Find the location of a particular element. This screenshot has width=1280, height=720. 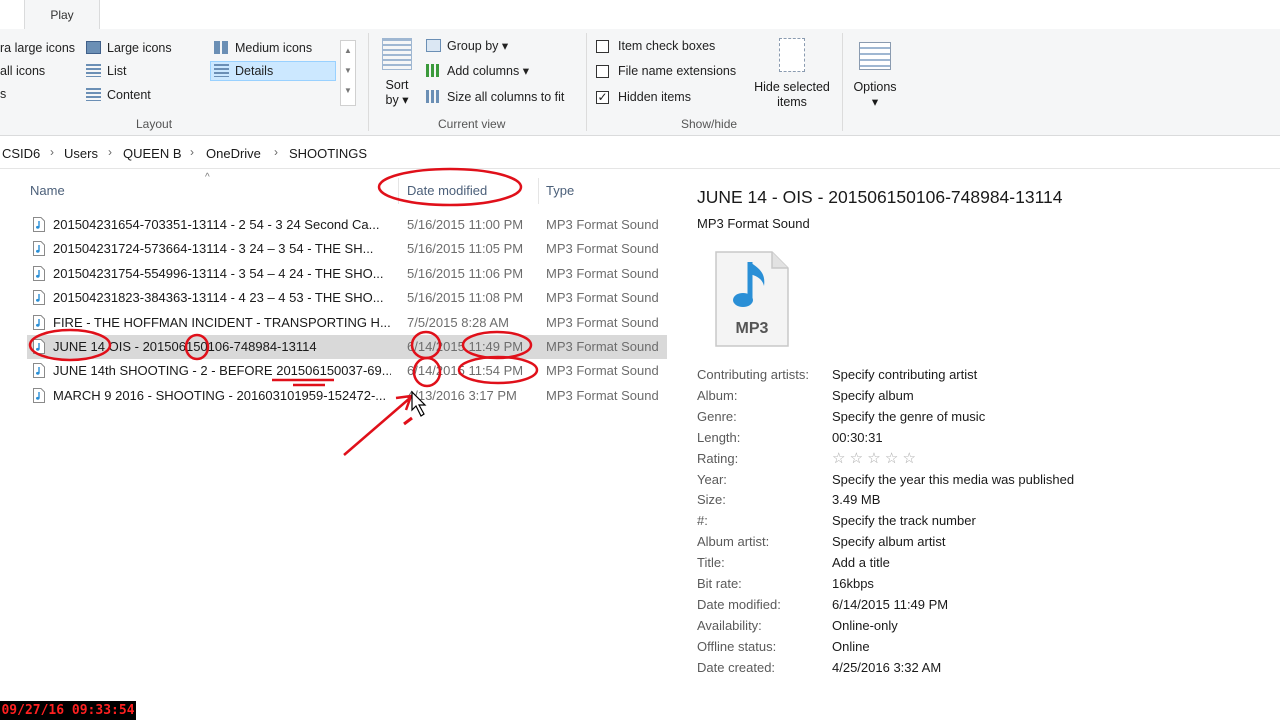

hide-selected-icon is located at coordinates (792, 55).